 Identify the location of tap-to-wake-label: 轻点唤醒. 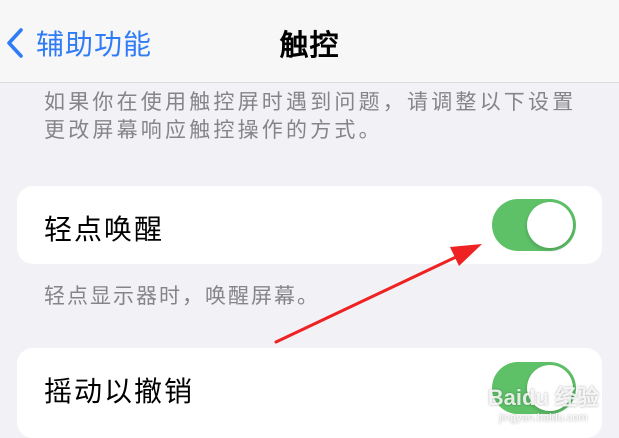
(104, 229).